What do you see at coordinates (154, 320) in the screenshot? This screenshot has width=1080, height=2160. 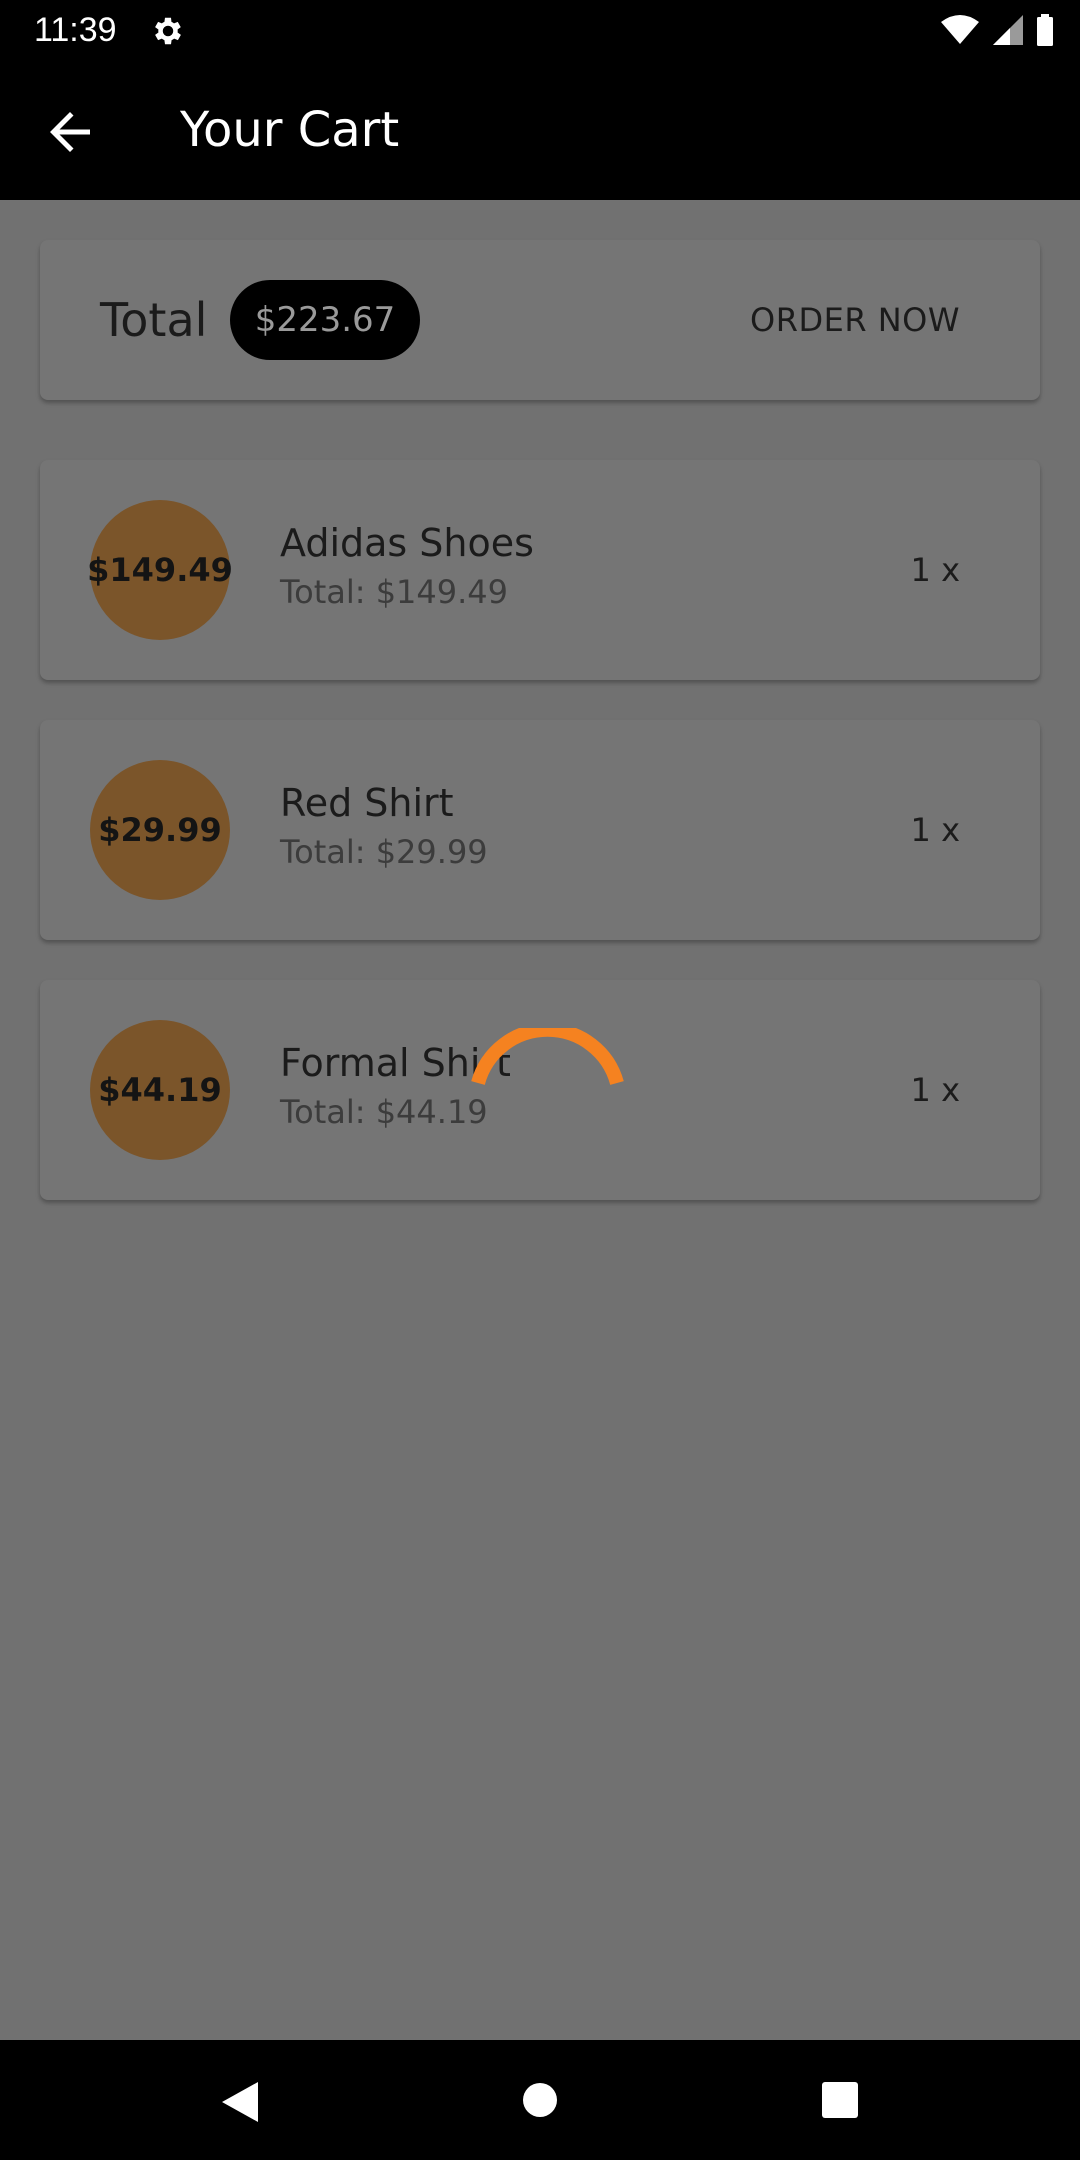 I see `total-label: Total` at bounding box center [154, 320].